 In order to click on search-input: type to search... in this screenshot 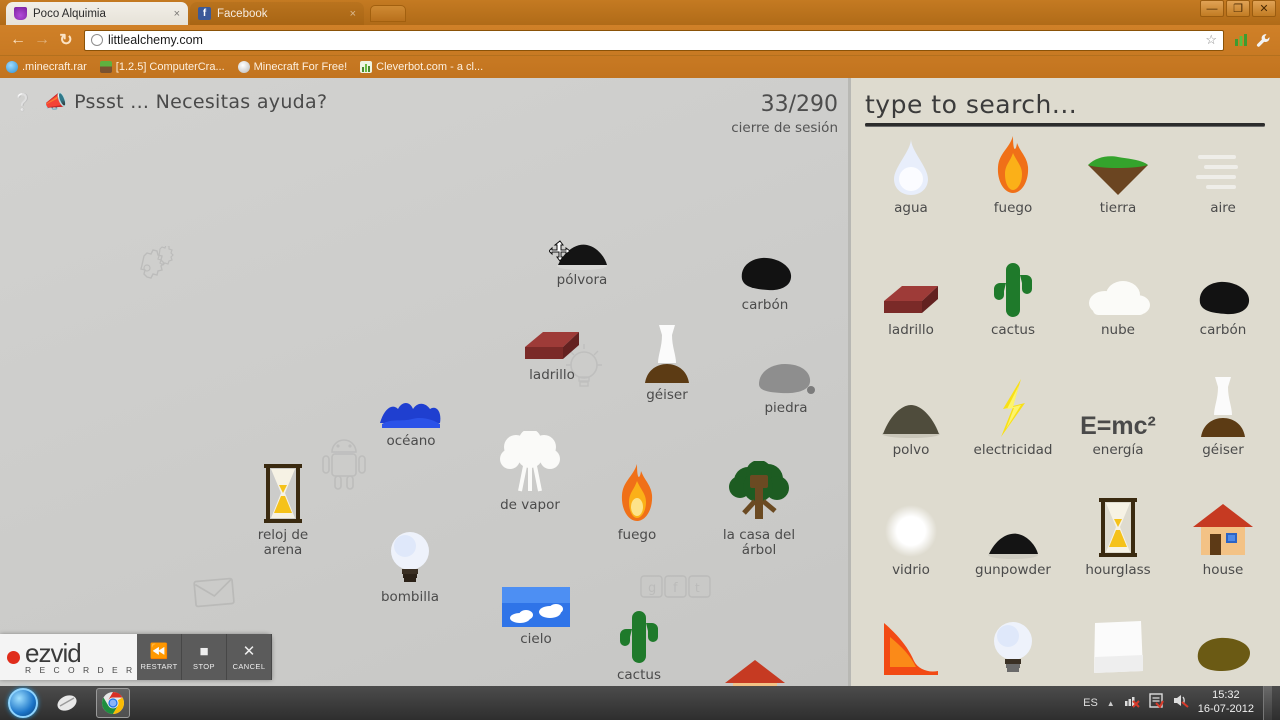, I will do `click(1065, 104)`.